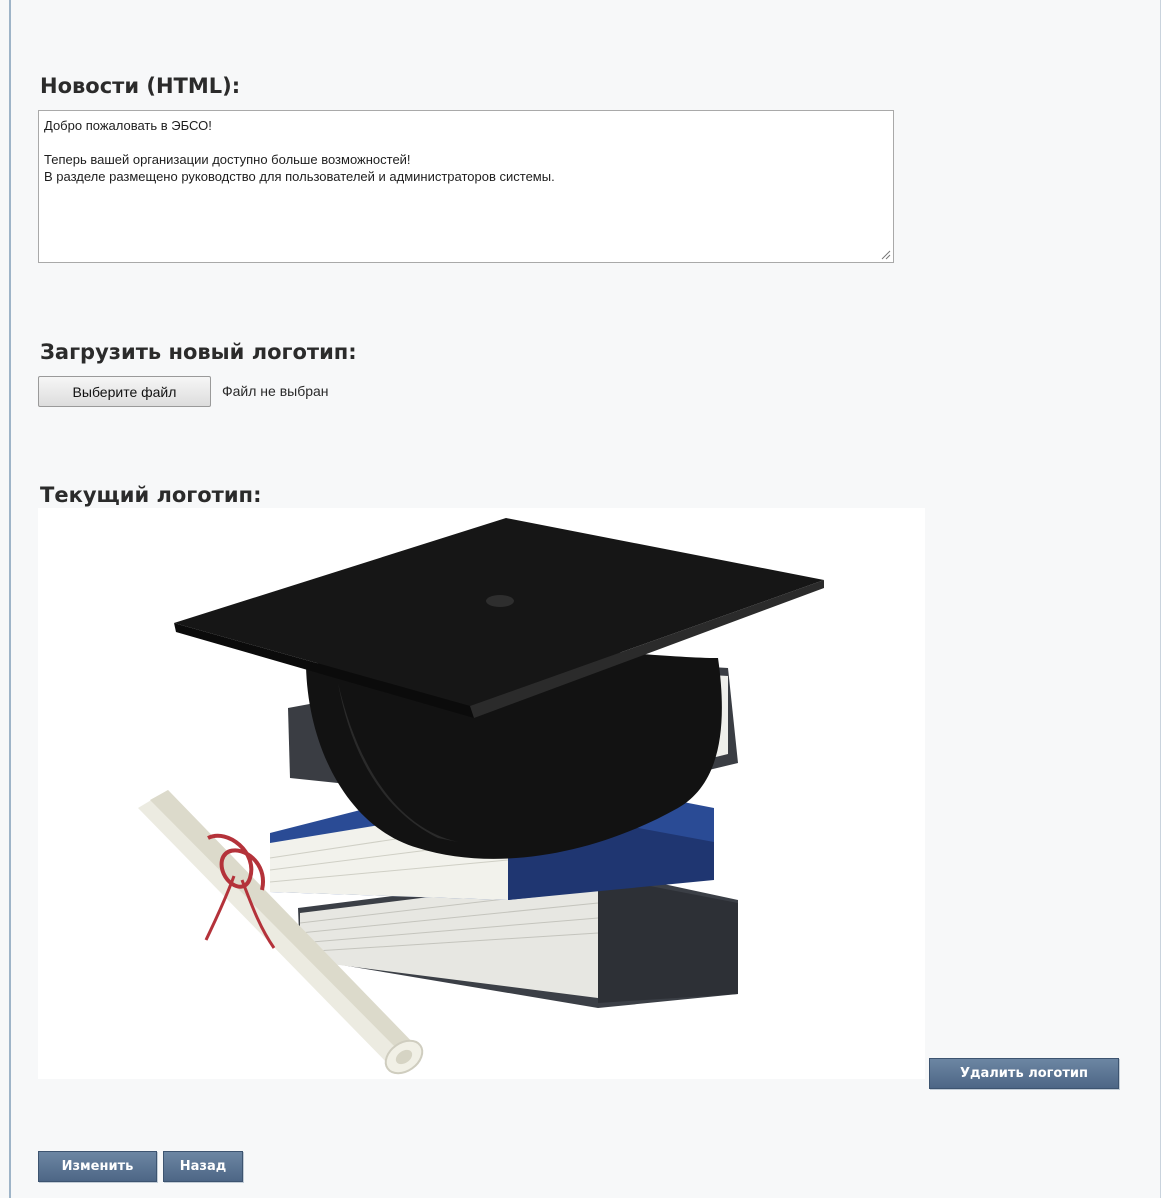 Image resolution: width=1161 pixels, height=1198 pixels. What do you see at coordinates (198, 352) in the screenshot?
I see `upload-logo-heading: Загрузить новый логотип:` at bounding box center [198, 352].